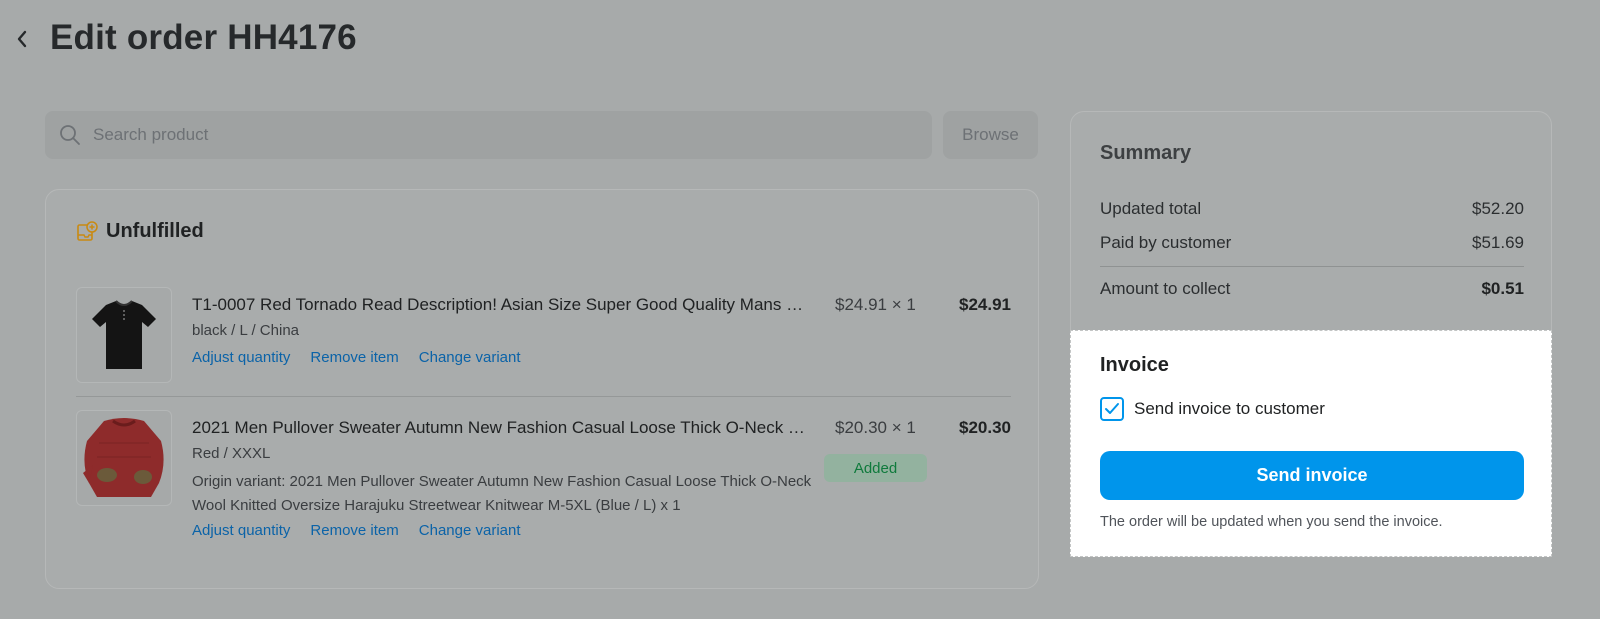 The image size is (1600, 619). I want to click on page-title: Edit order HH4176, so click(203, 37).